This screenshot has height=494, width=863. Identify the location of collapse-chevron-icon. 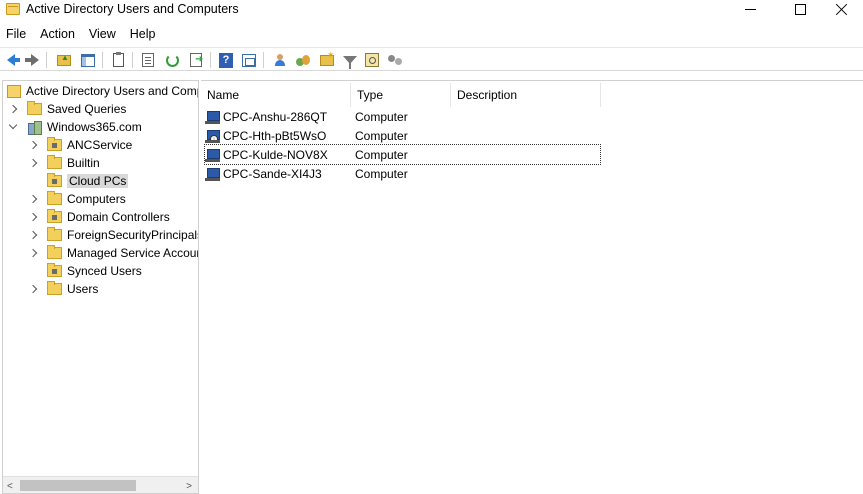
(13, 127).